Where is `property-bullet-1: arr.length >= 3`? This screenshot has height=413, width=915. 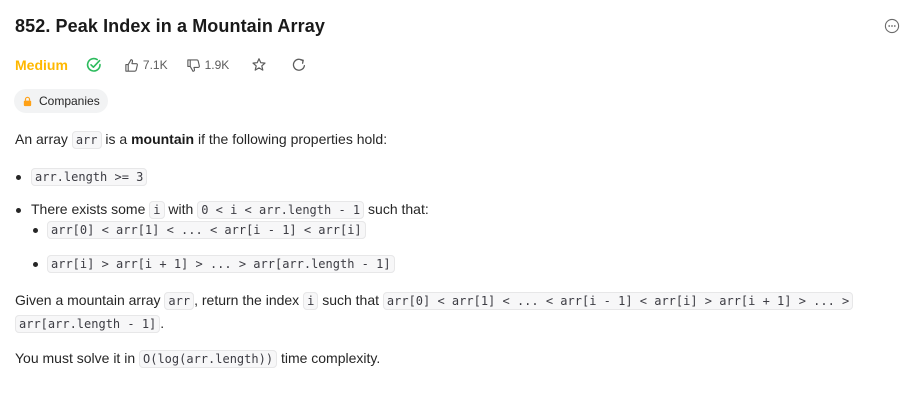 property-bullet-1: arr.length >= 3 is located at coordinates (89, 177).